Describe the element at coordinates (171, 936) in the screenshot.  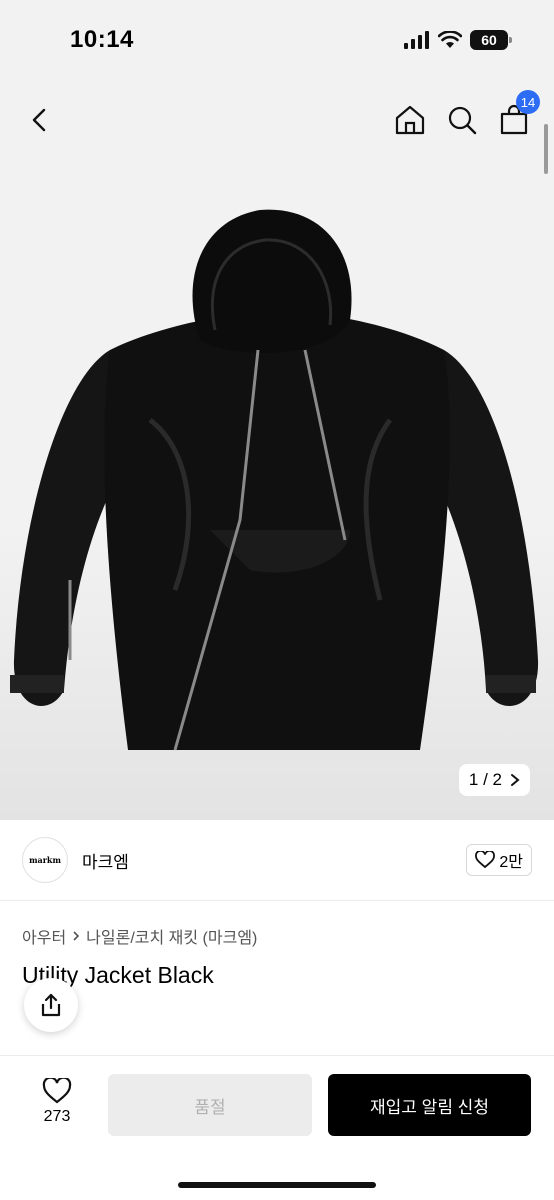
I see `breadcrumb-subcategory: 나일론/코치 재킷 (마크엠)` at that location.